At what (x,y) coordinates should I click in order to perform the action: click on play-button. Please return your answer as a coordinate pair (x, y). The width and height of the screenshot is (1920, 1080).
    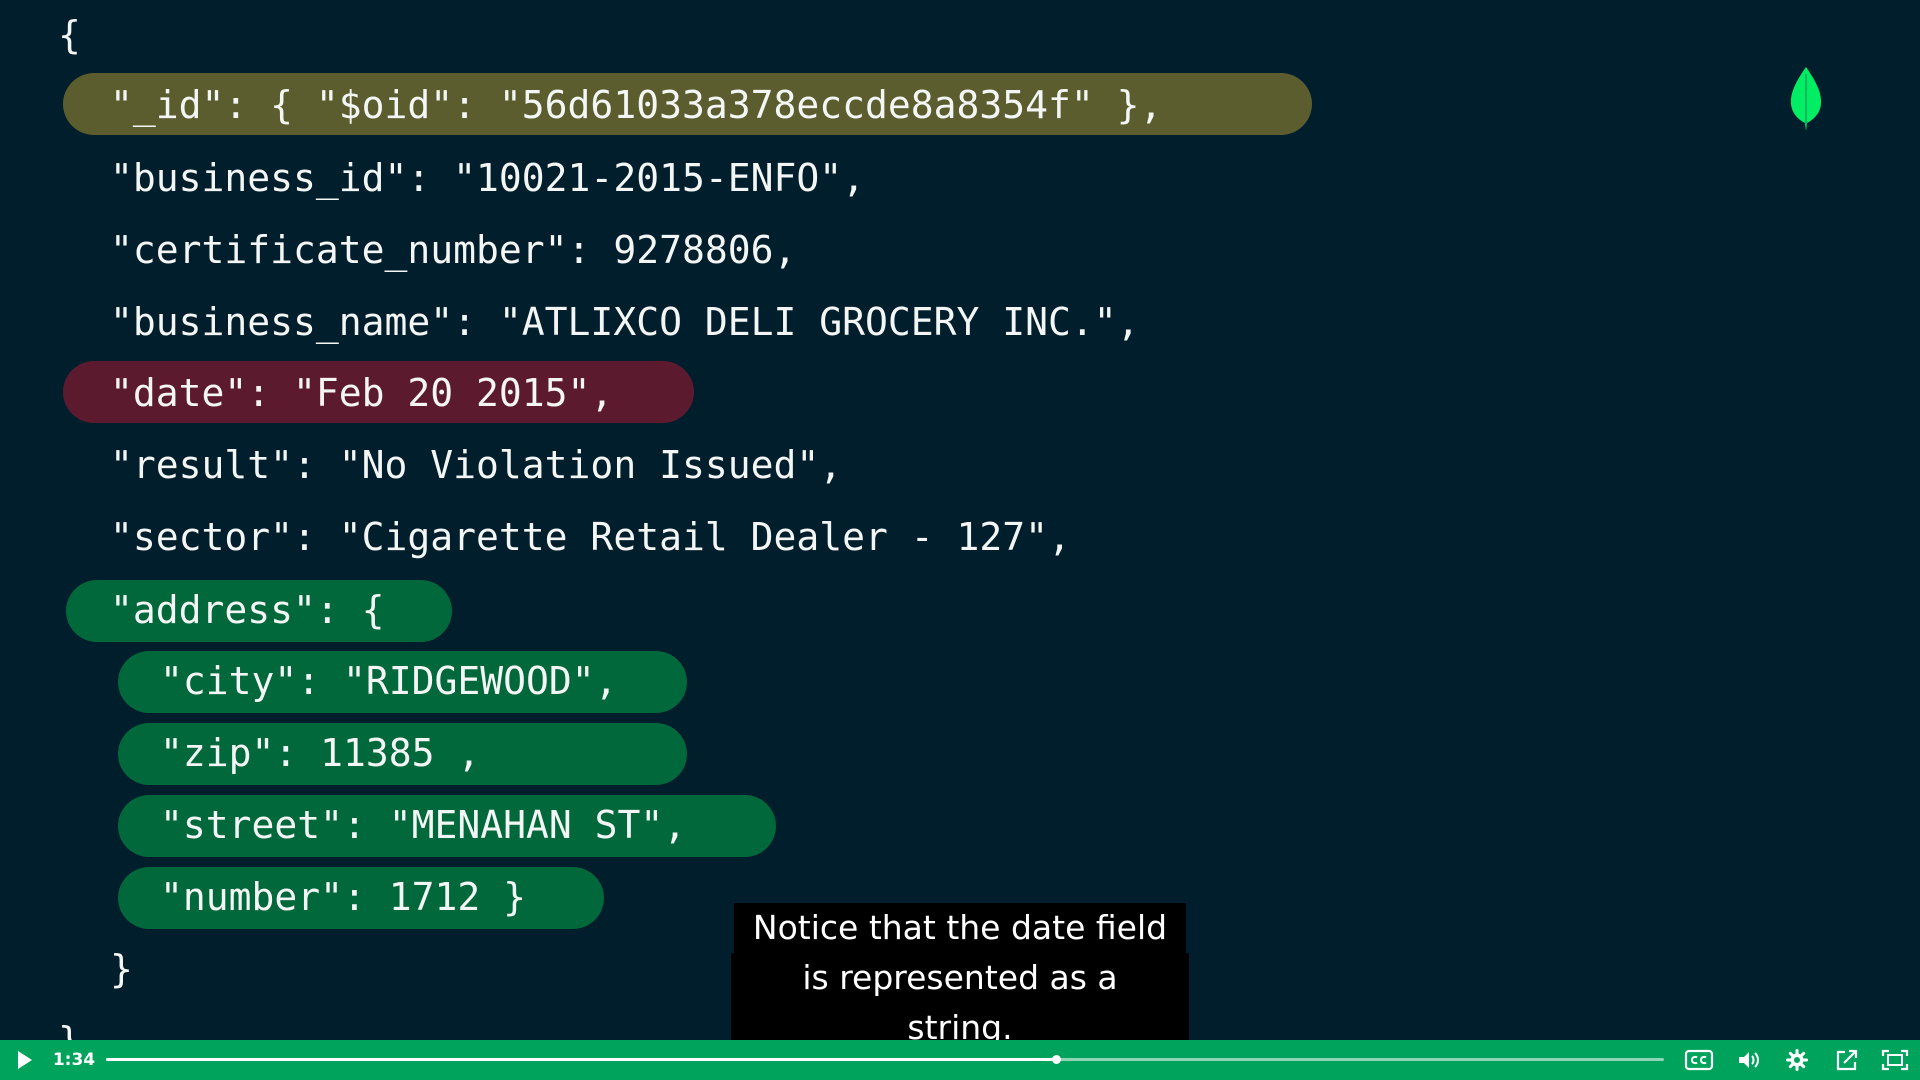
    Looking at the image, I should click on (24, 1060).